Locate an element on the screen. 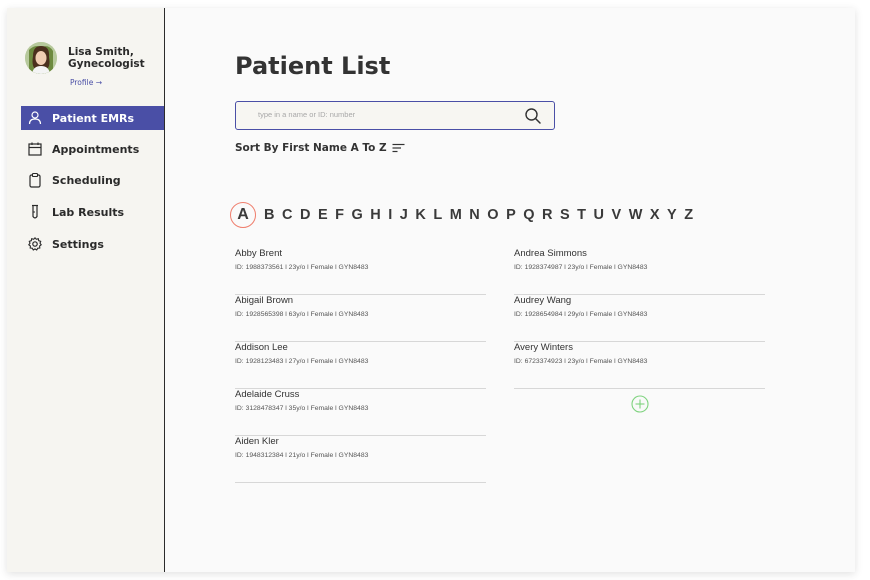 The width and height of the screenshot is (870, 580). sidebar-item-label: Scheduling is located at coordinates (86, 180).